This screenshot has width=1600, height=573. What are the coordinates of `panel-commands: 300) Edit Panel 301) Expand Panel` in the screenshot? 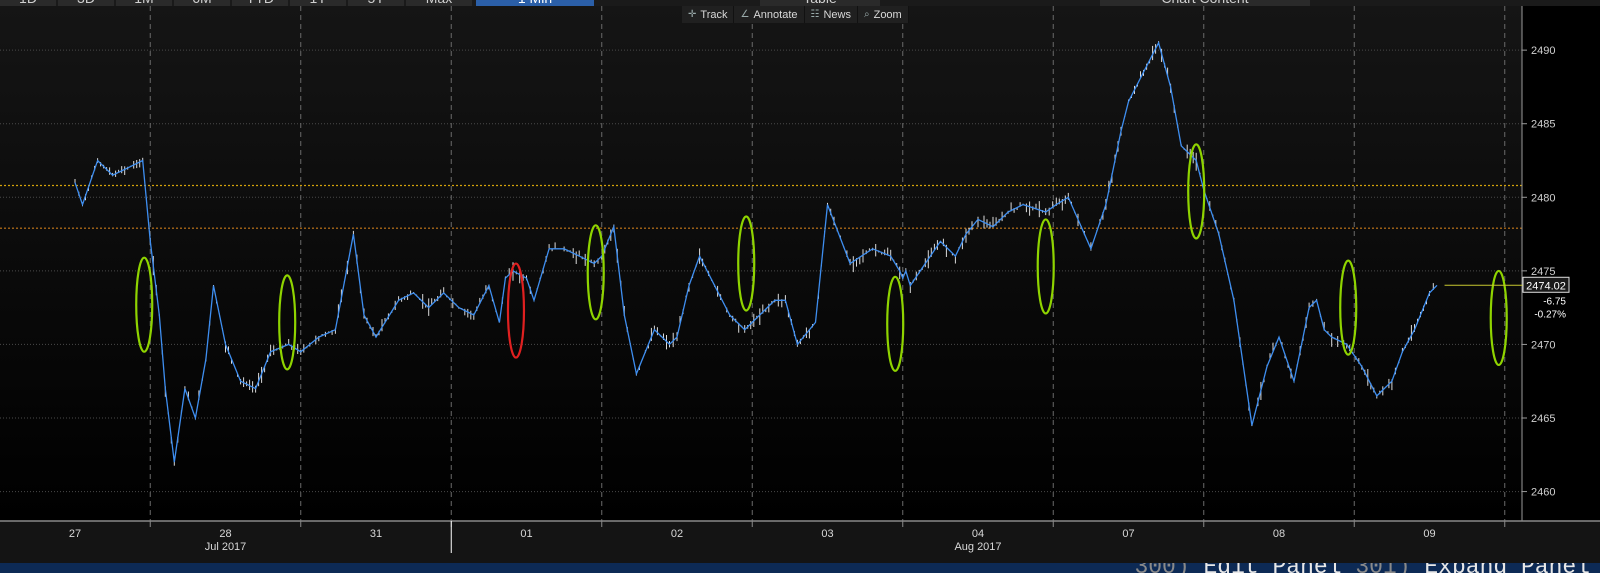 It's located at (1362, 568).